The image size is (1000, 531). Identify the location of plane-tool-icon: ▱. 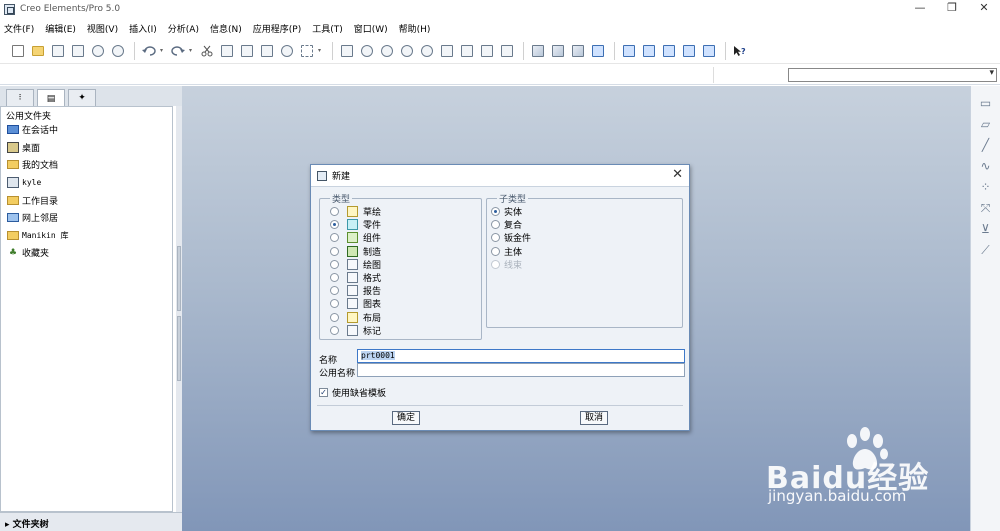
(986, 124).